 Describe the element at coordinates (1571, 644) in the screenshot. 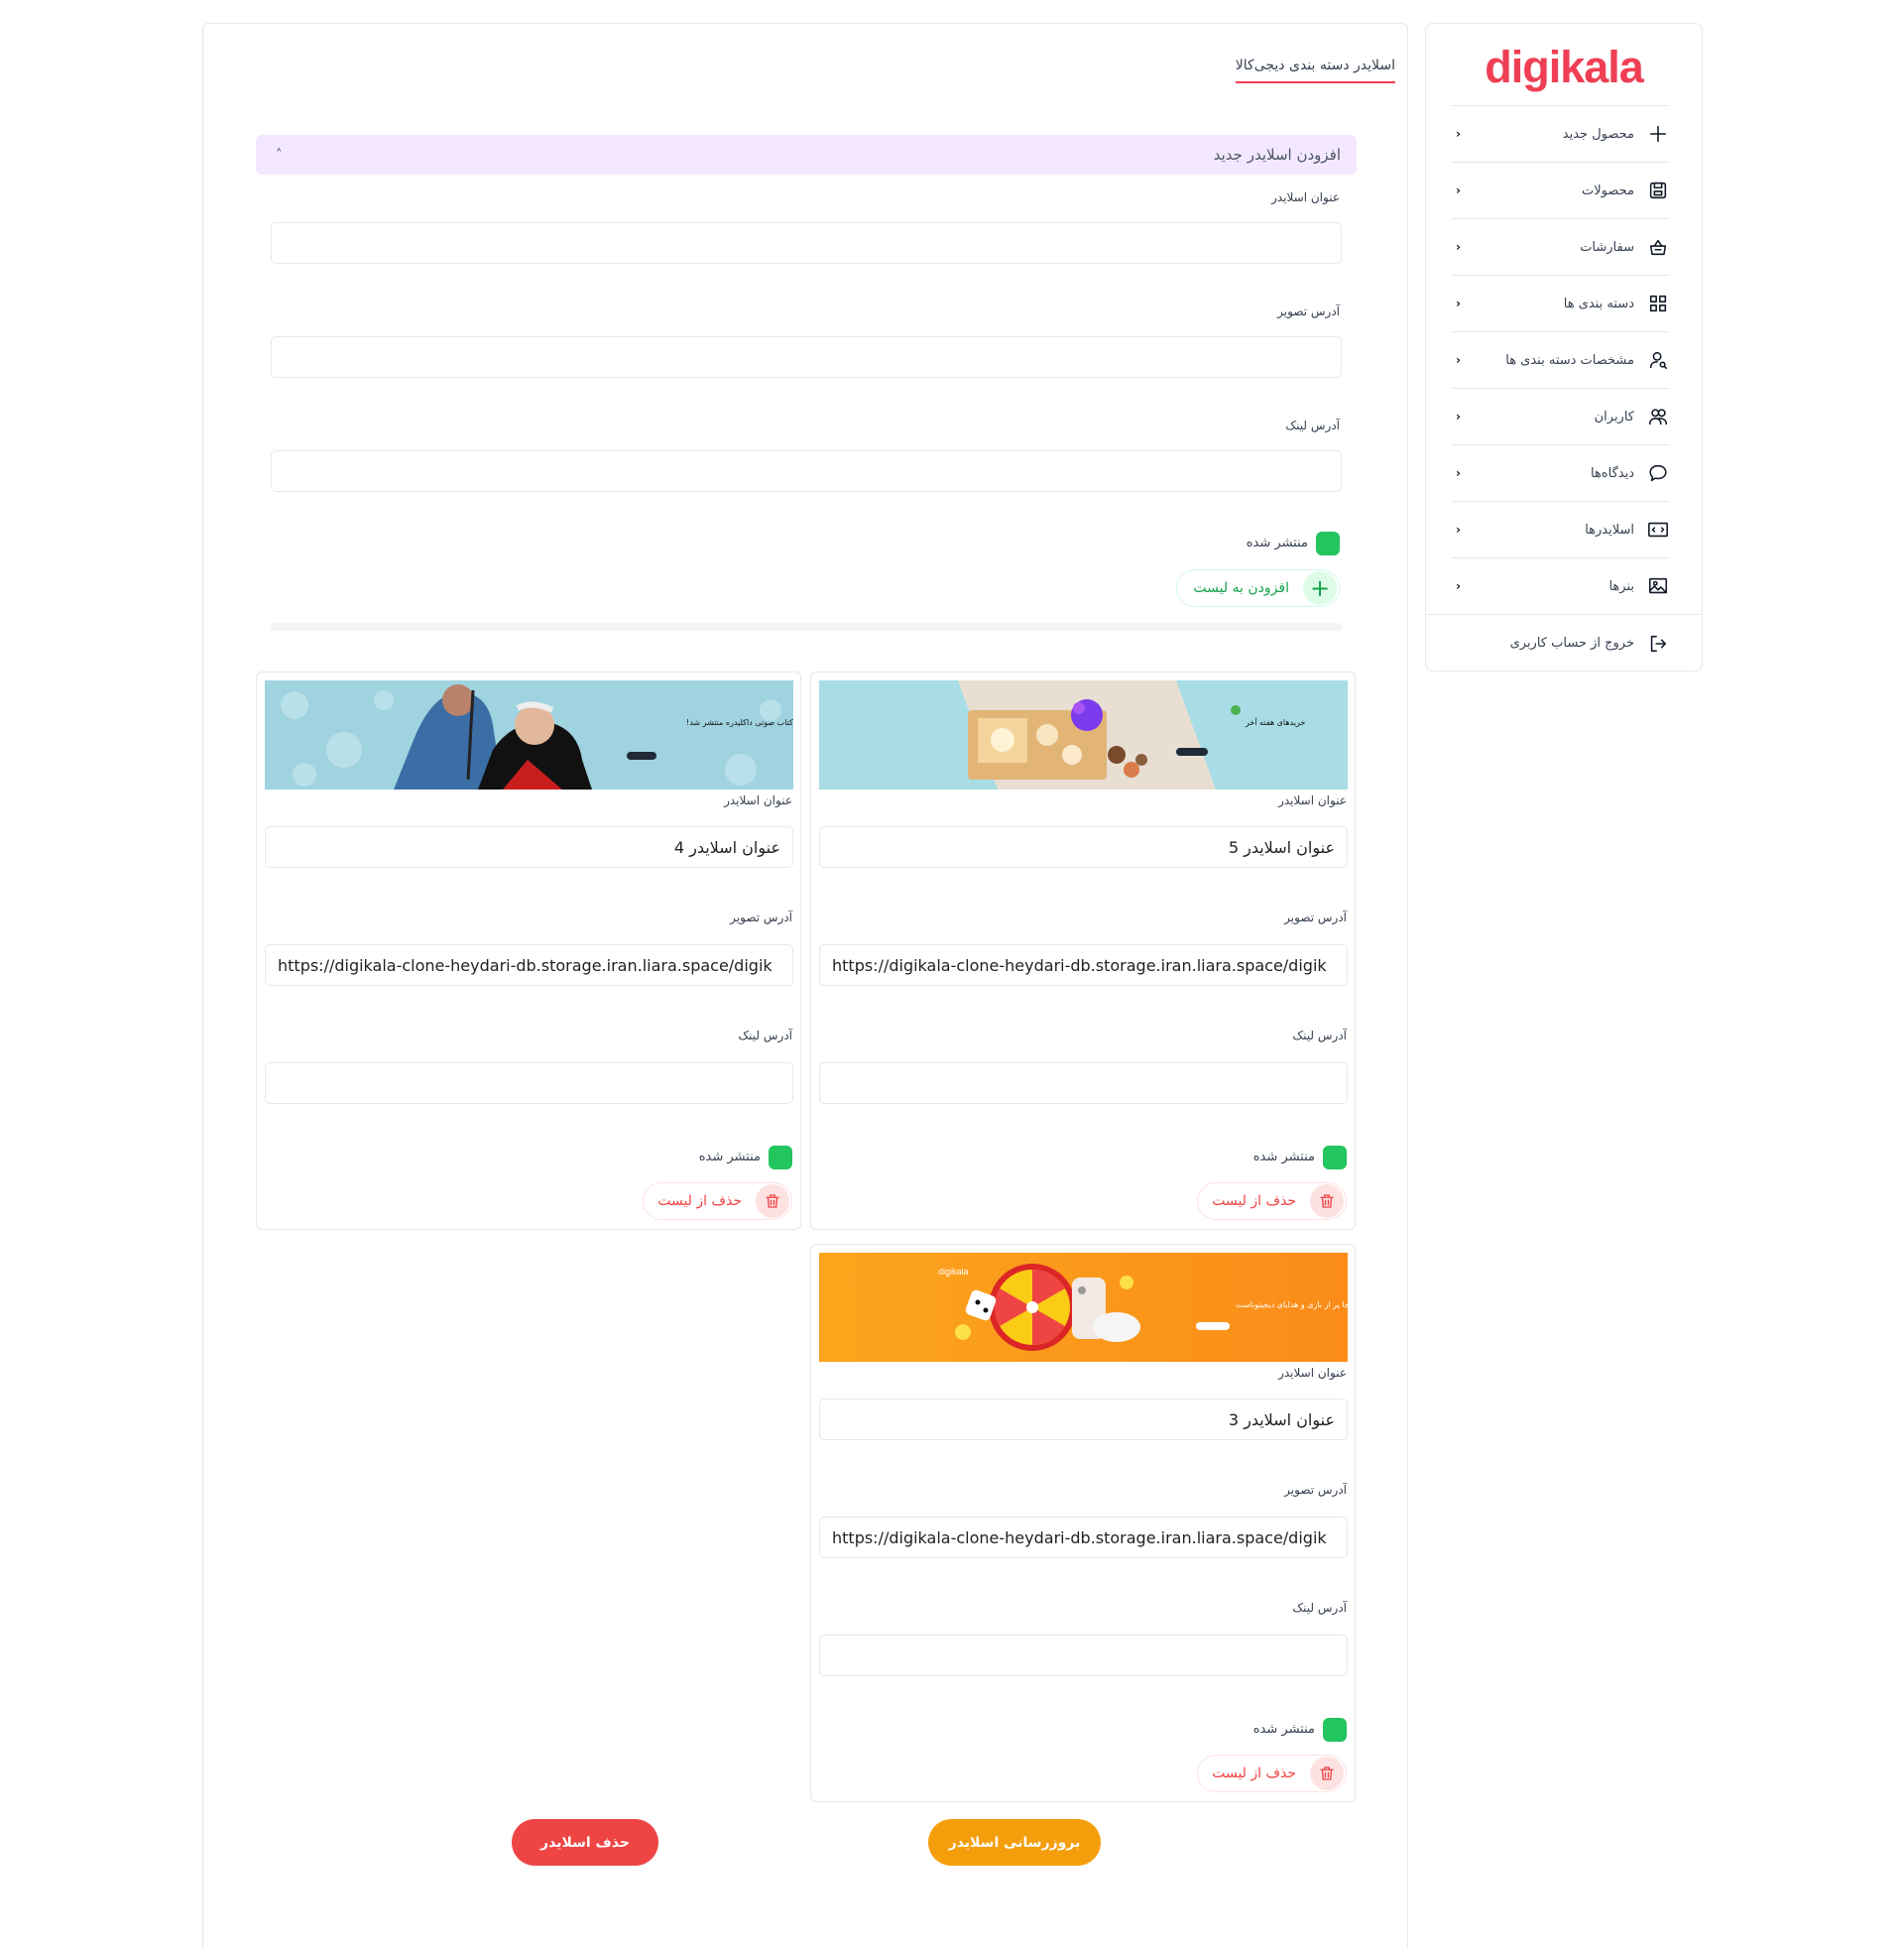

I see `logout-label: خروج از حساب کاربری` at that location.